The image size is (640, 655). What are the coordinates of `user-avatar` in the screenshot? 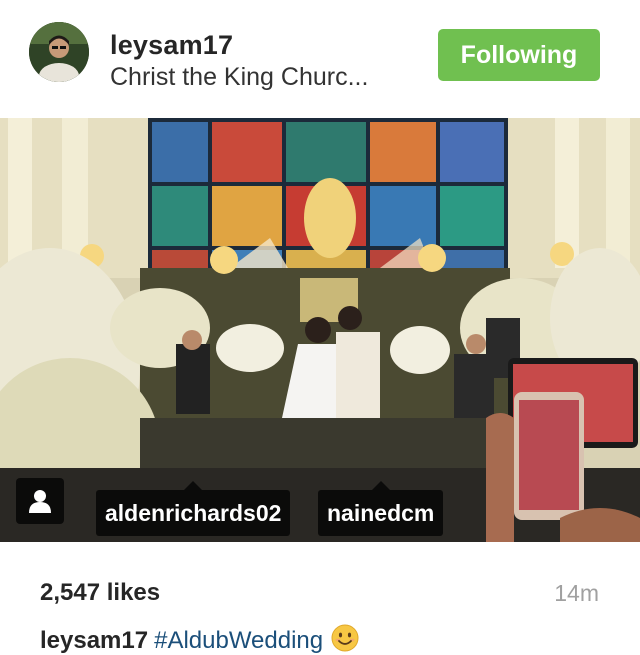 It's located at (59, 52).